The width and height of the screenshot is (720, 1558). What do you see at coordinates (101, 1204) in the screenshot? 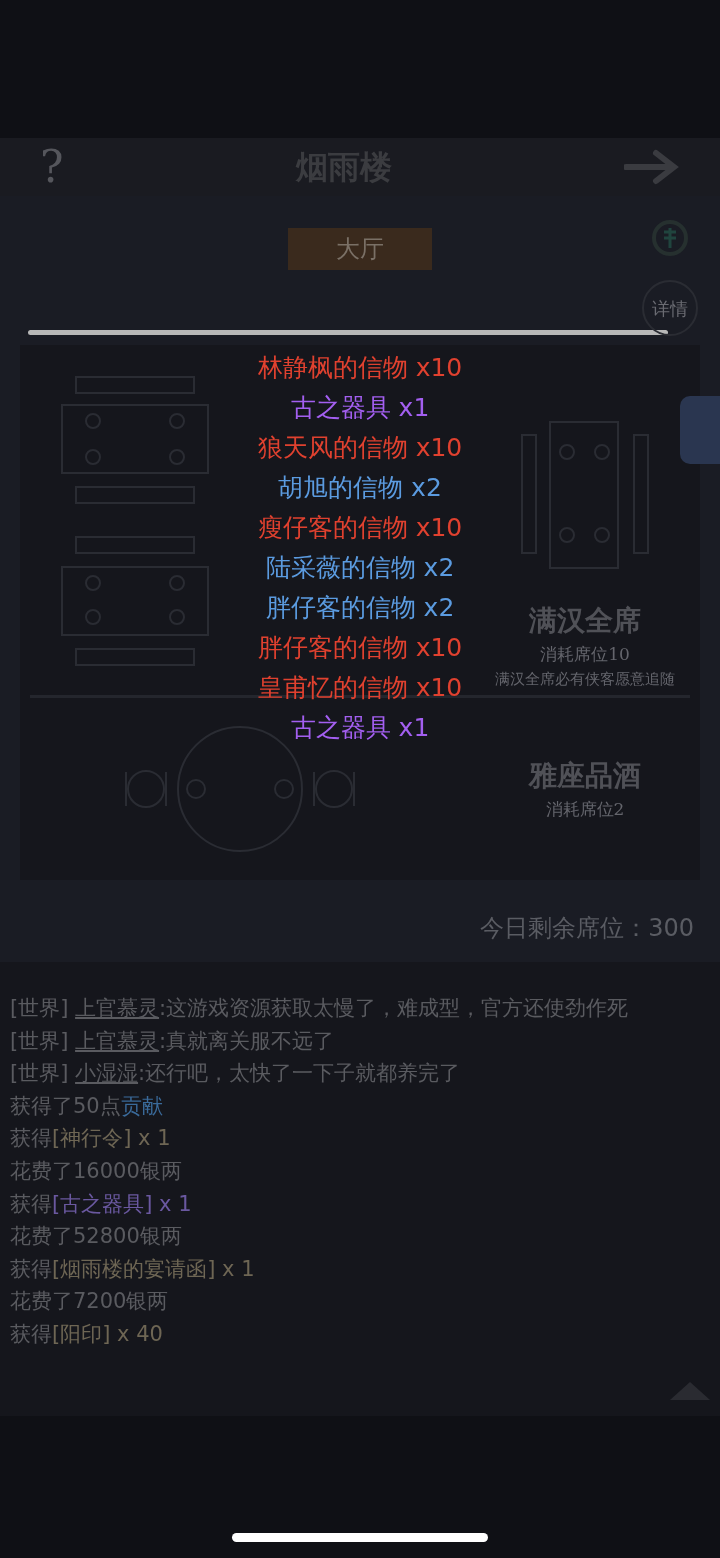
I see `chat-message: 获得[古之器具] x 1` at bounding box center [101, 1204].